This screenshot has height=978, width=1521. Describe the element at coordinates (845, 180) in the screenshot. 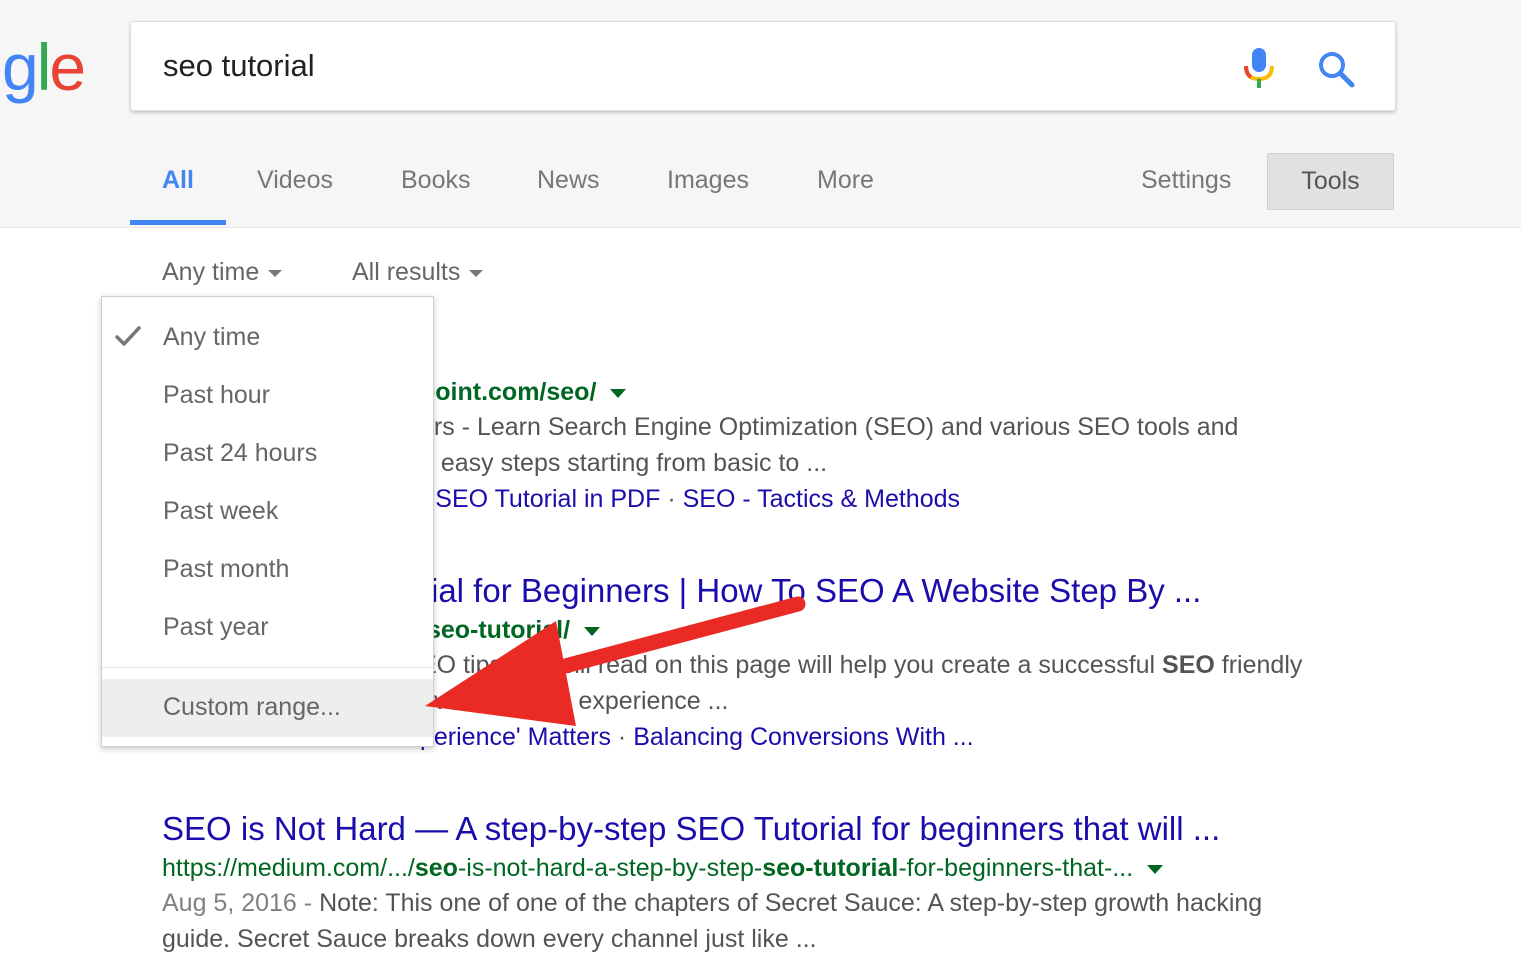

I see `tab-more: More` at that location.